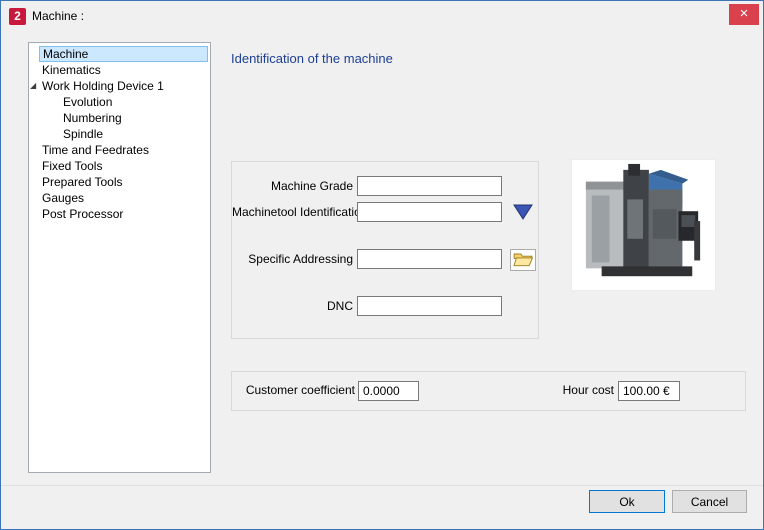 This screenshot has height=530, width=764. Describe the element at coordinates (300, 259) in the screenshot. I see `specific-addressing-label: Specific Addressing` at that location.